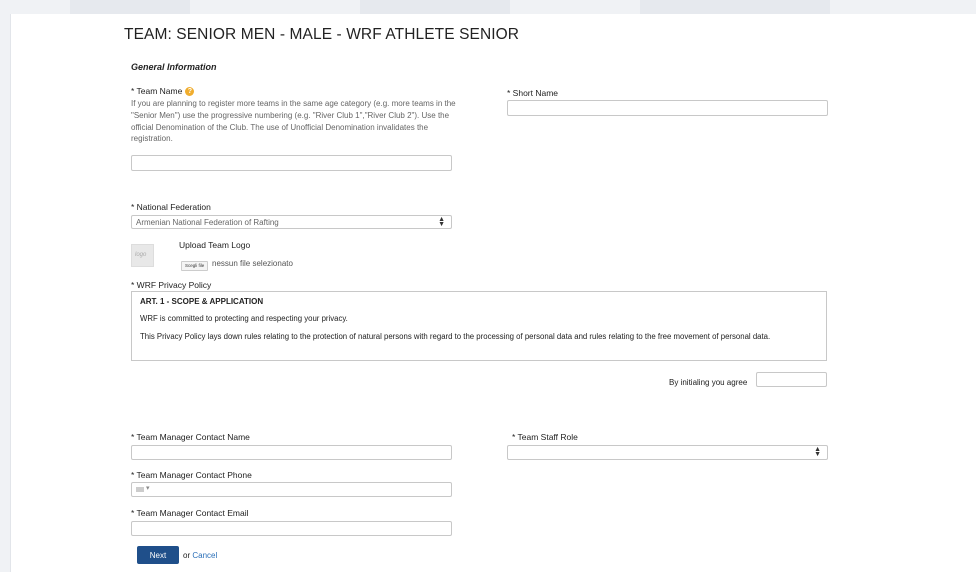 Image resolution: width=976 pixels, height=572 pixels. Describe the element at coordinates (291, 163) in the screenshot. I see `team-name-input` at that location.